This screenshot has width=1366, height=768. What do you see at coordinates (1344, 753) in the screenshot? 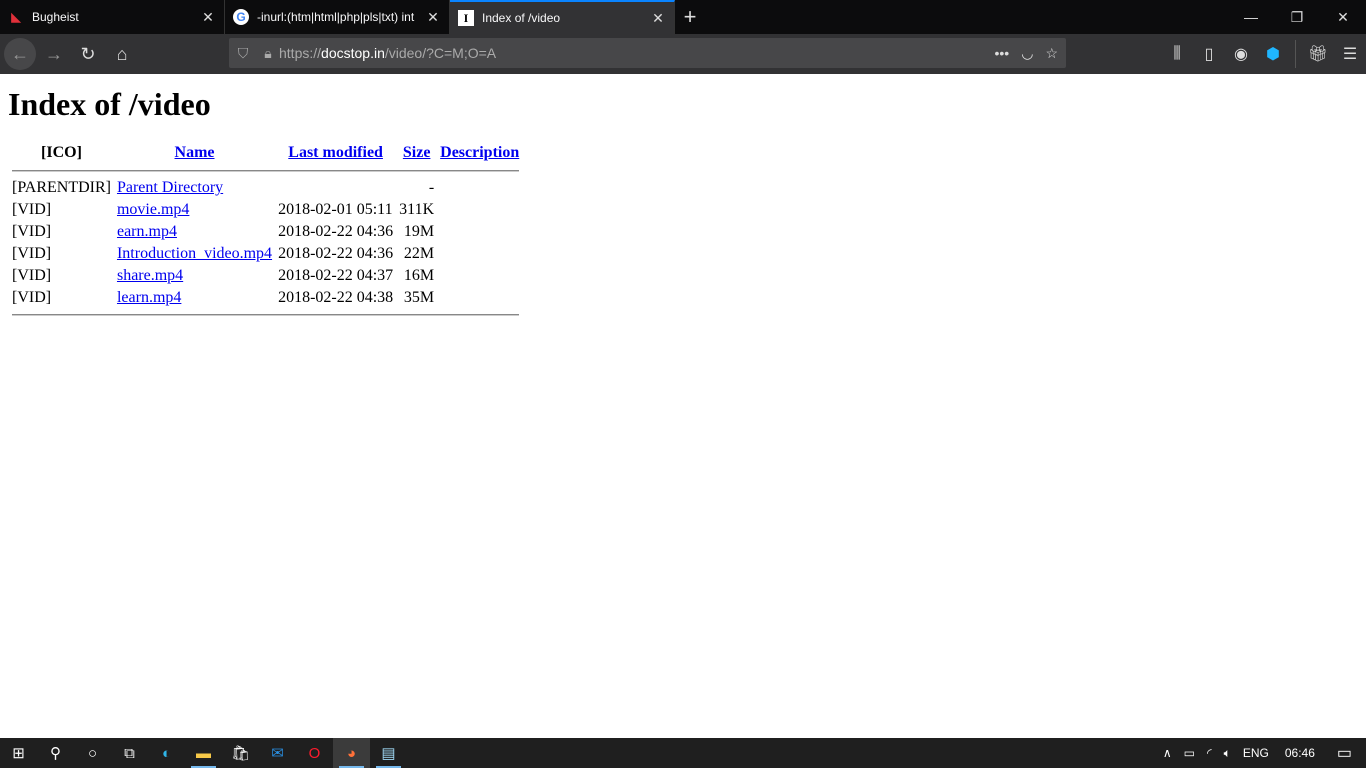
I see `notifications-icon: ▭` at bounding box center [1344, 753].